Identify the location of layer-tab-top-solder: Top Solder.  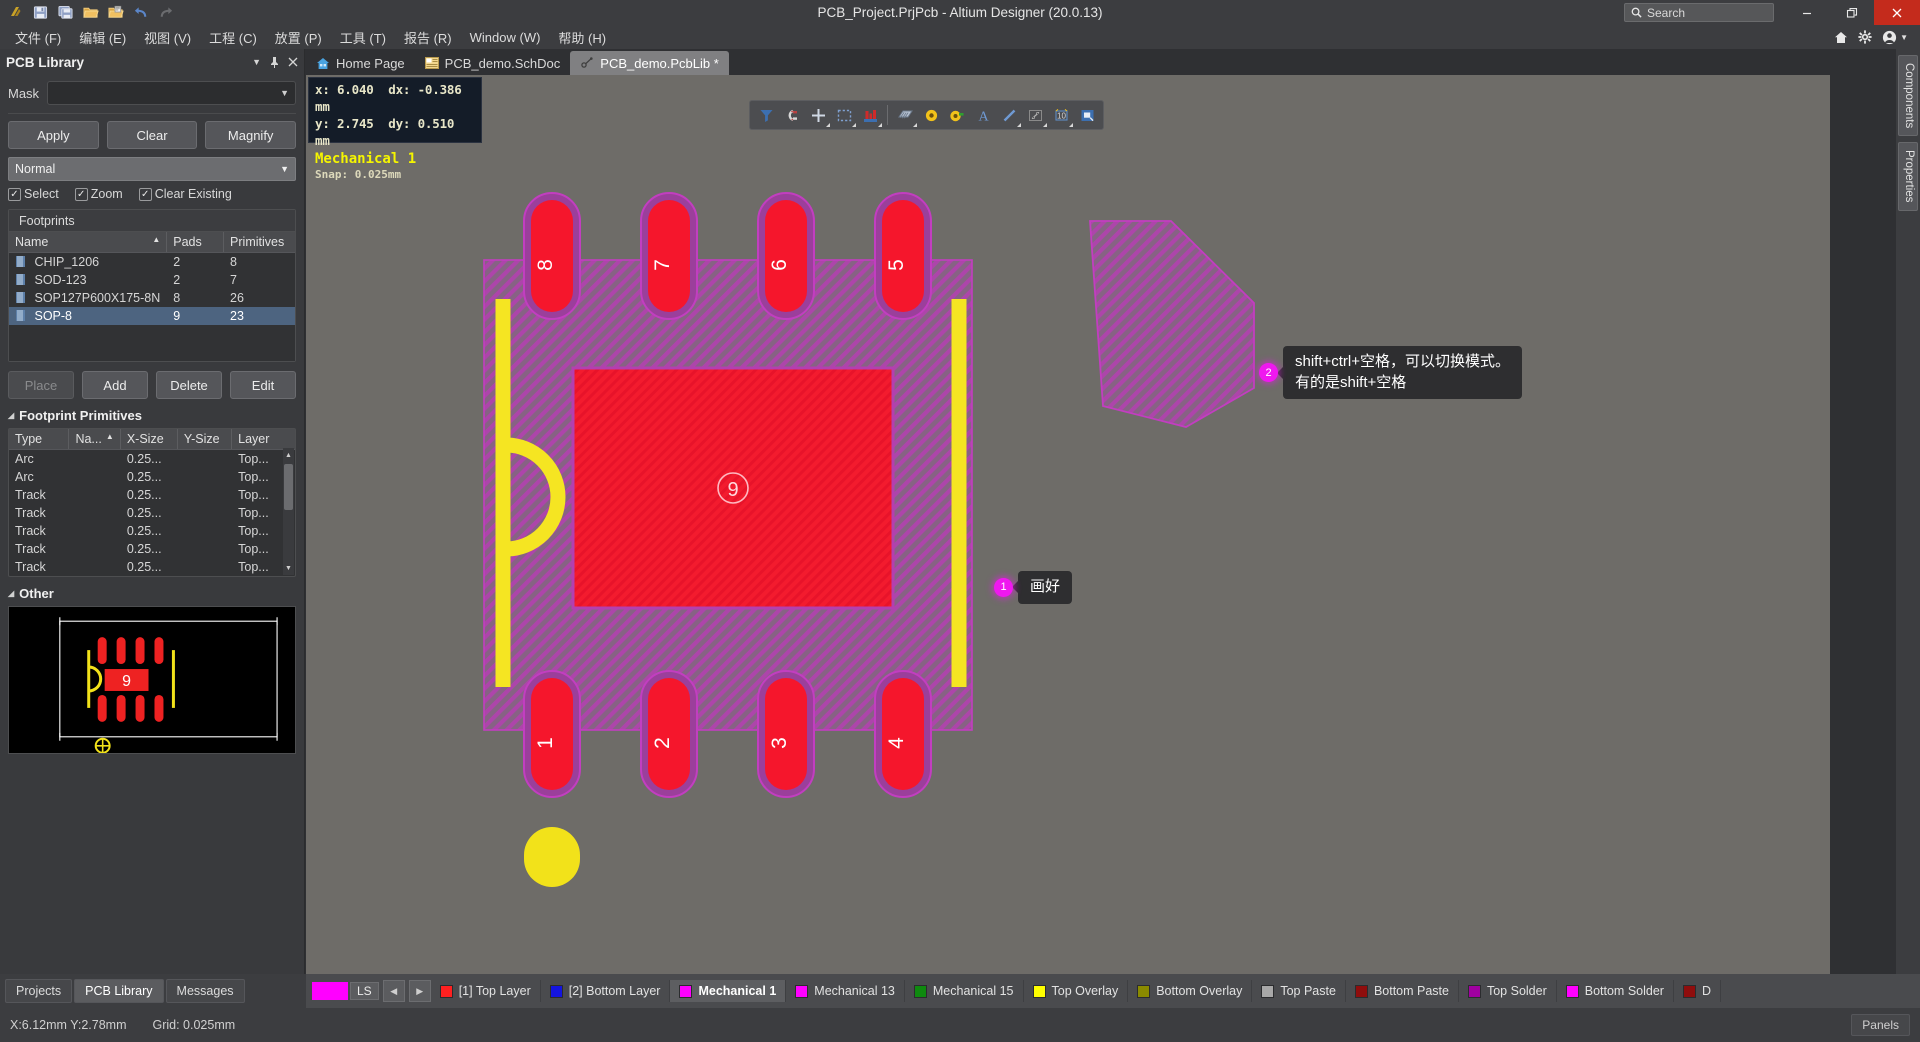
(1508, 991).